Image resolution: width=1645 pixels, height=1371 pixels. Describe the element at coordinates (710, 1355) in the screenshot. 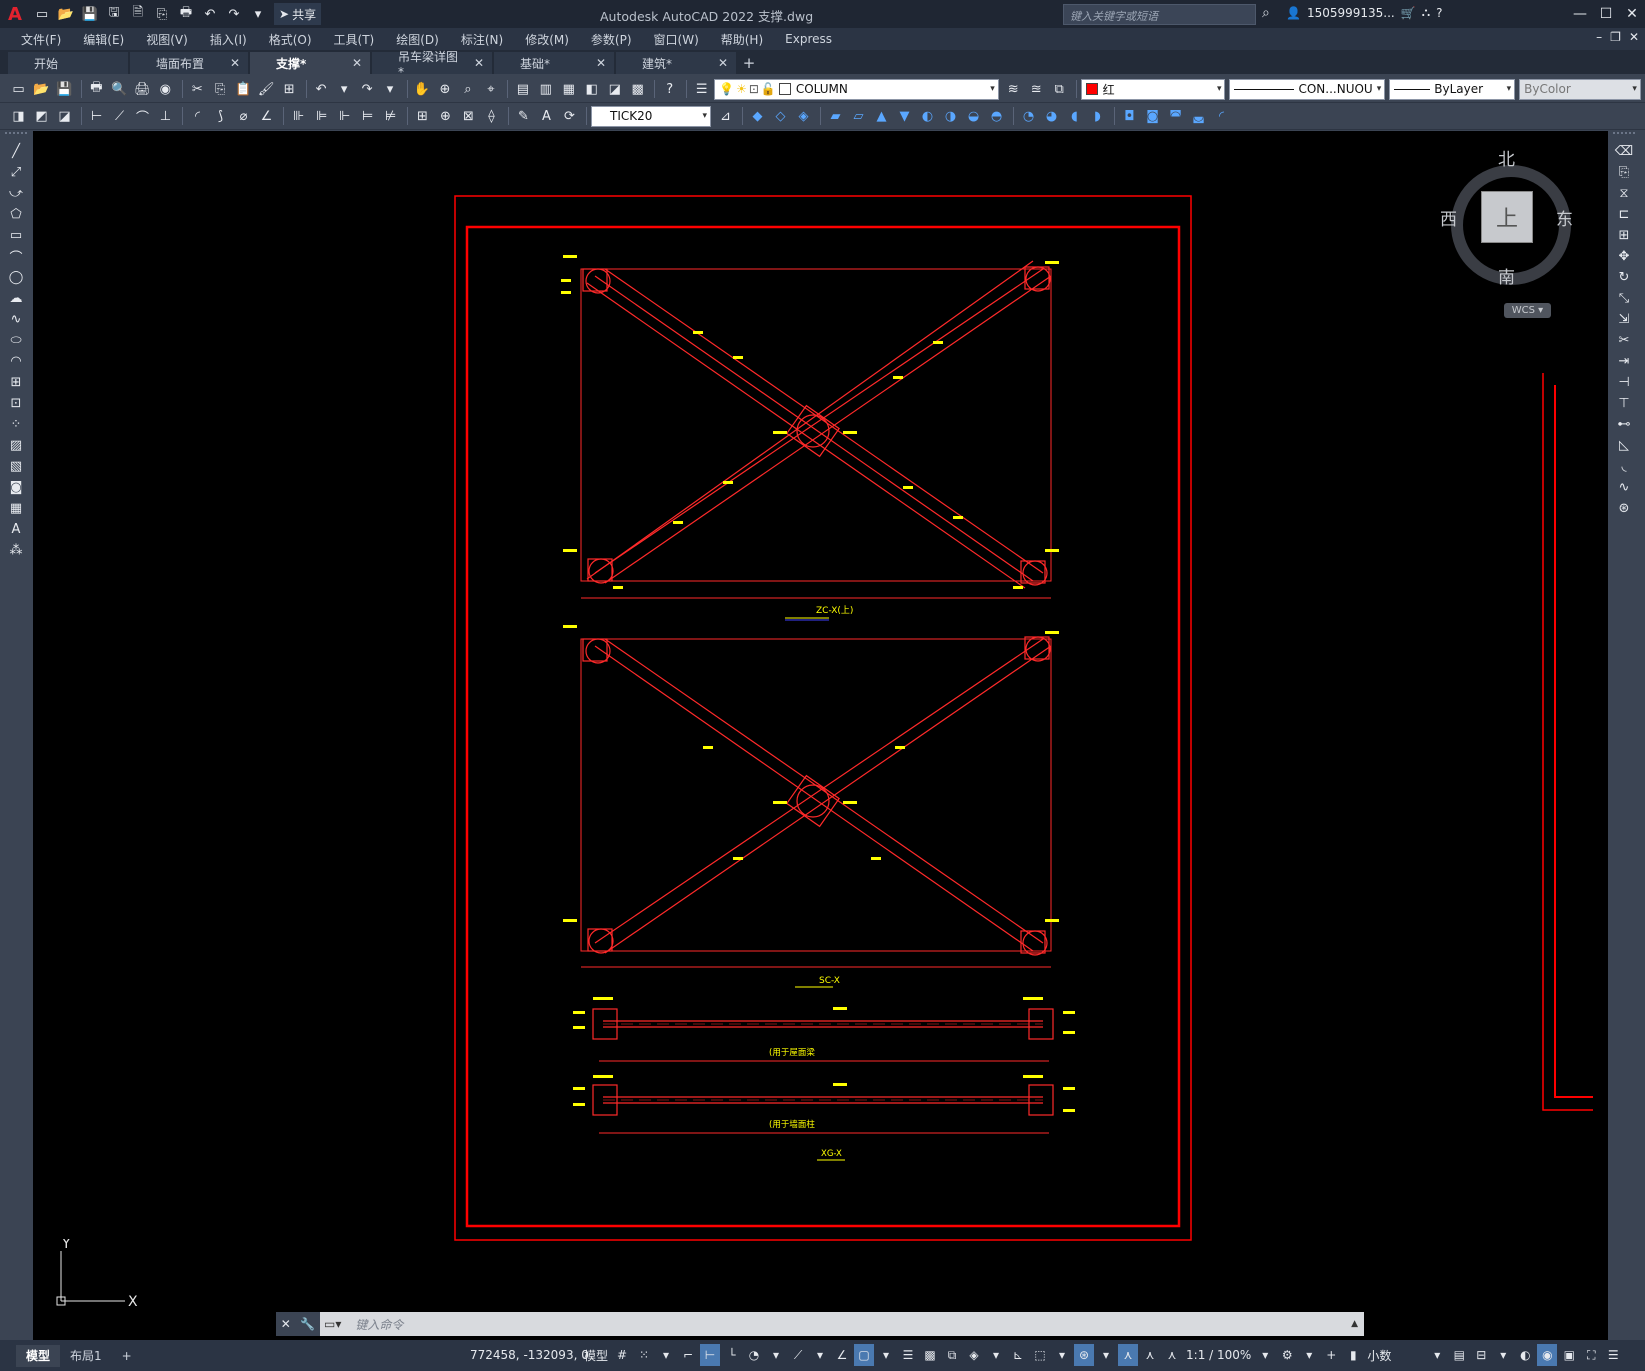

I see `dynamic-input-icon: ⊢` at that location.